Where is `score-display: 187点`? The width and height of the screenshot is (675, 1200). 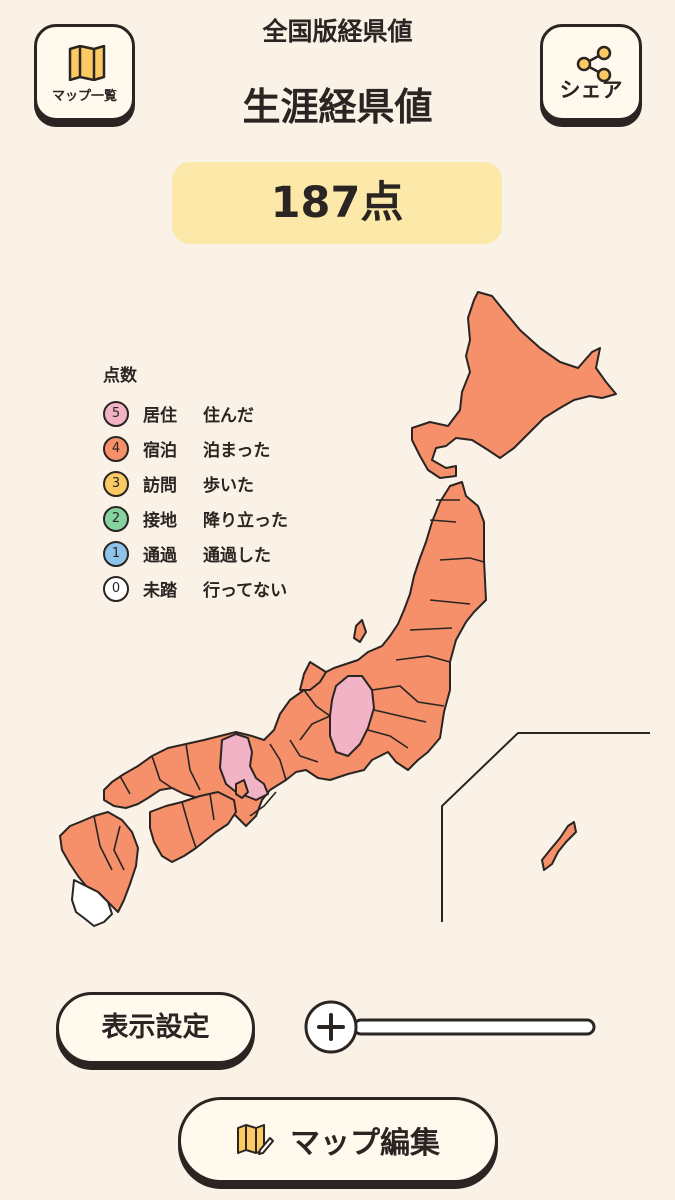 score-display: 187点 is located at coordinates (337, 203).